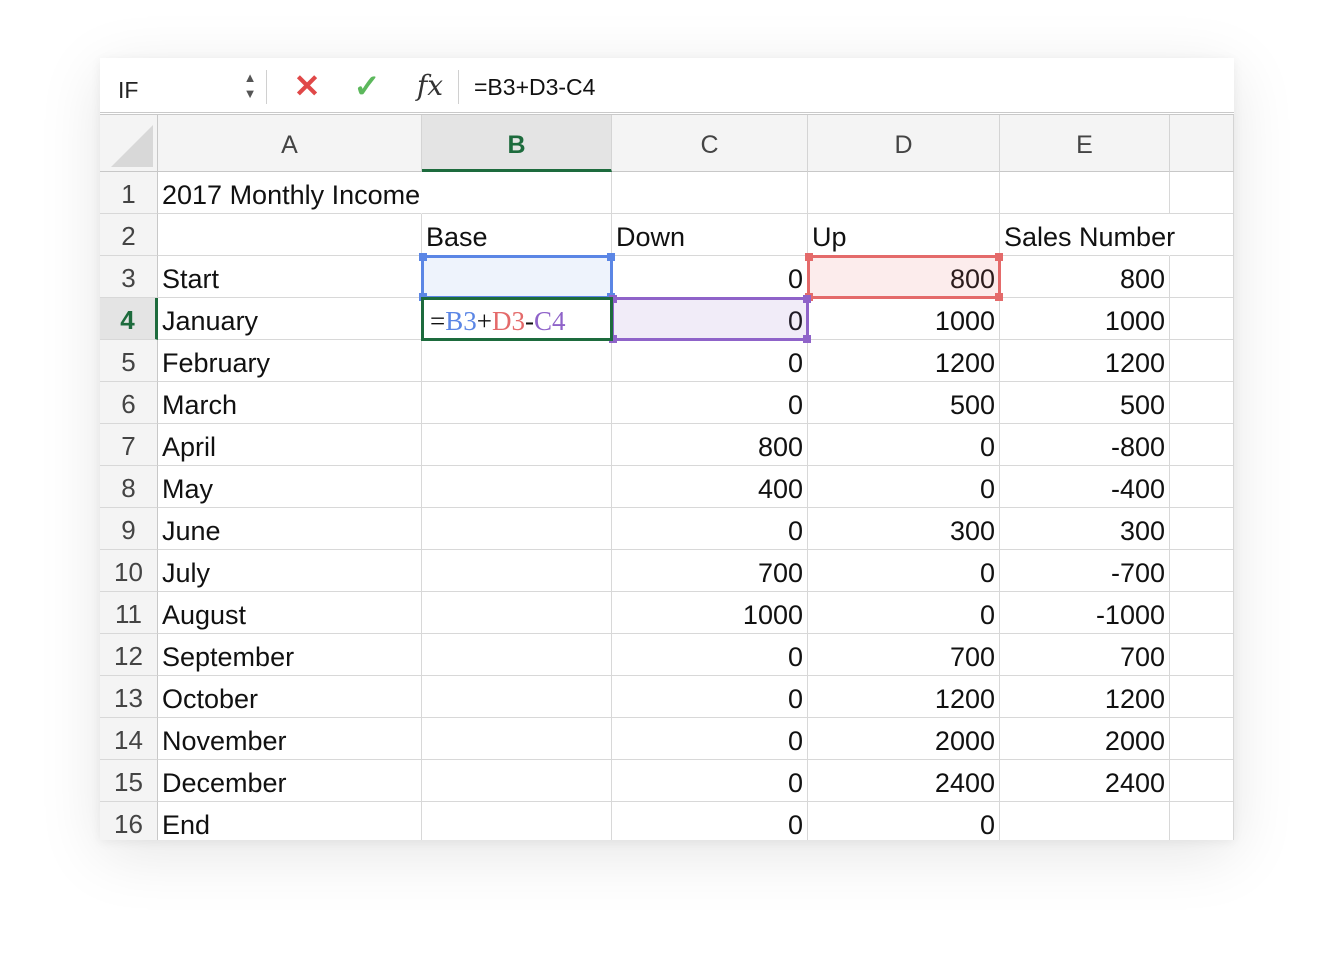  What do you see at coordinates (904, 277) in the screenshot?
I see `cell-d3: 800` at bounding box center [904, 277].